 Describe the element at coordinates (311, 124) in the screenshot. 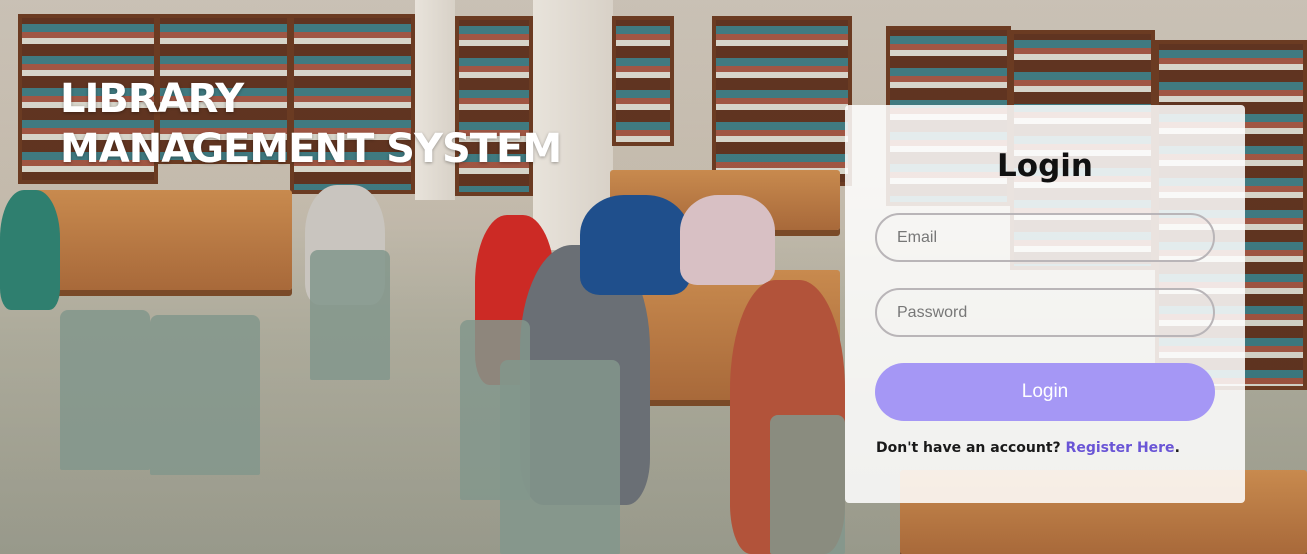

I see `page-title: LIBRARY MANAGEMENT SYSTEM` at that location.